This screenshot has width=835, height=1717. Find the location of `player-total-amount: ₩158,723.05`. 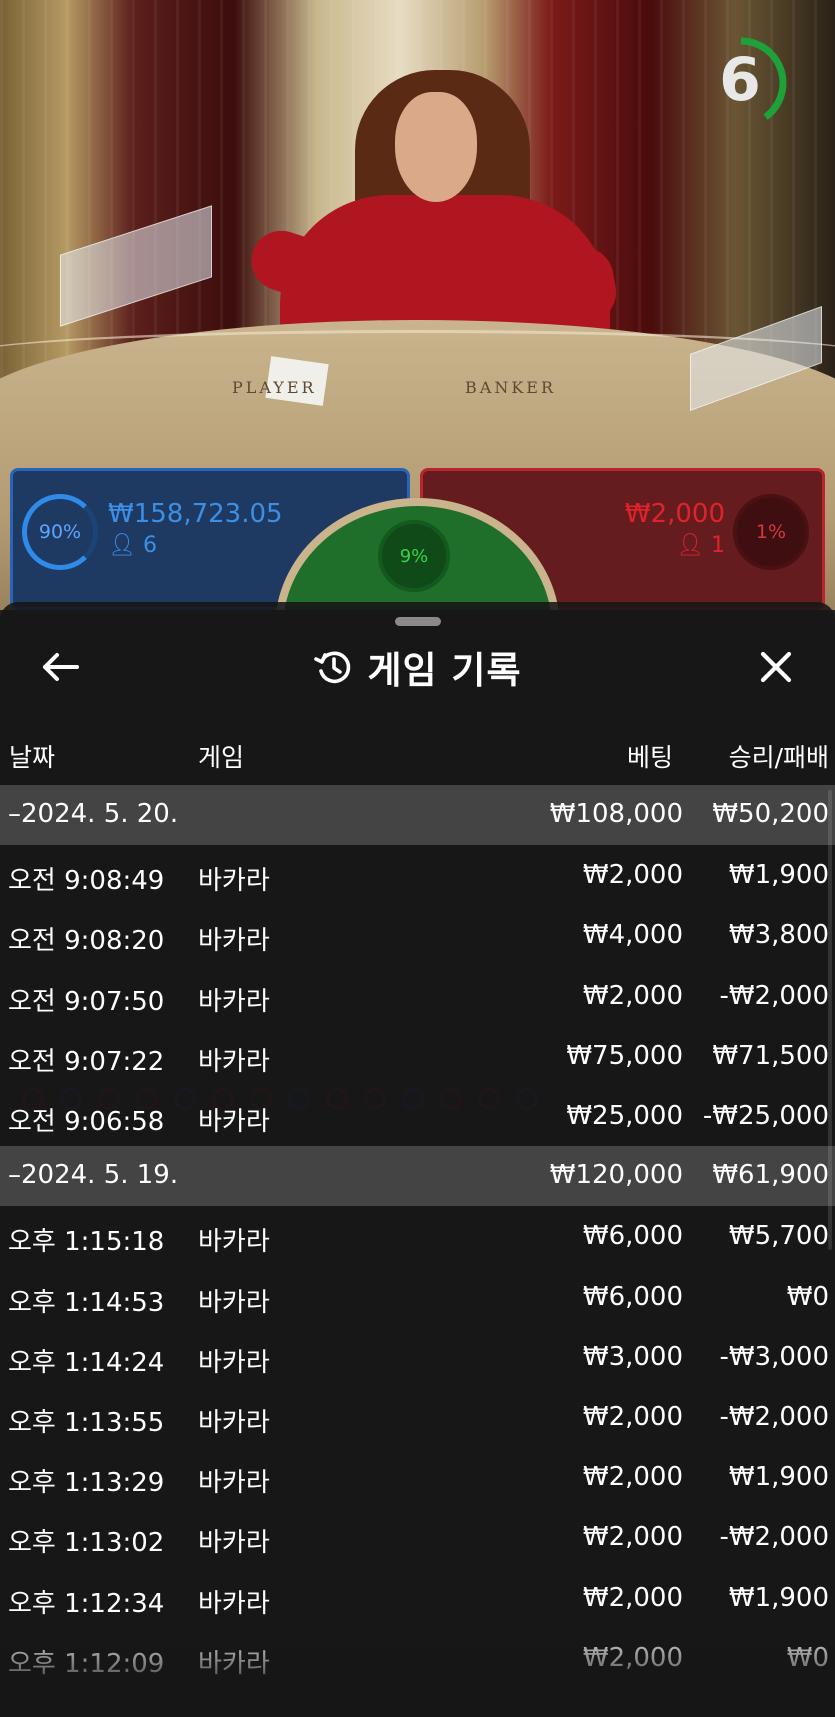

player-total-amount: ₩158,723.05 is located at coordinates (195, 514).